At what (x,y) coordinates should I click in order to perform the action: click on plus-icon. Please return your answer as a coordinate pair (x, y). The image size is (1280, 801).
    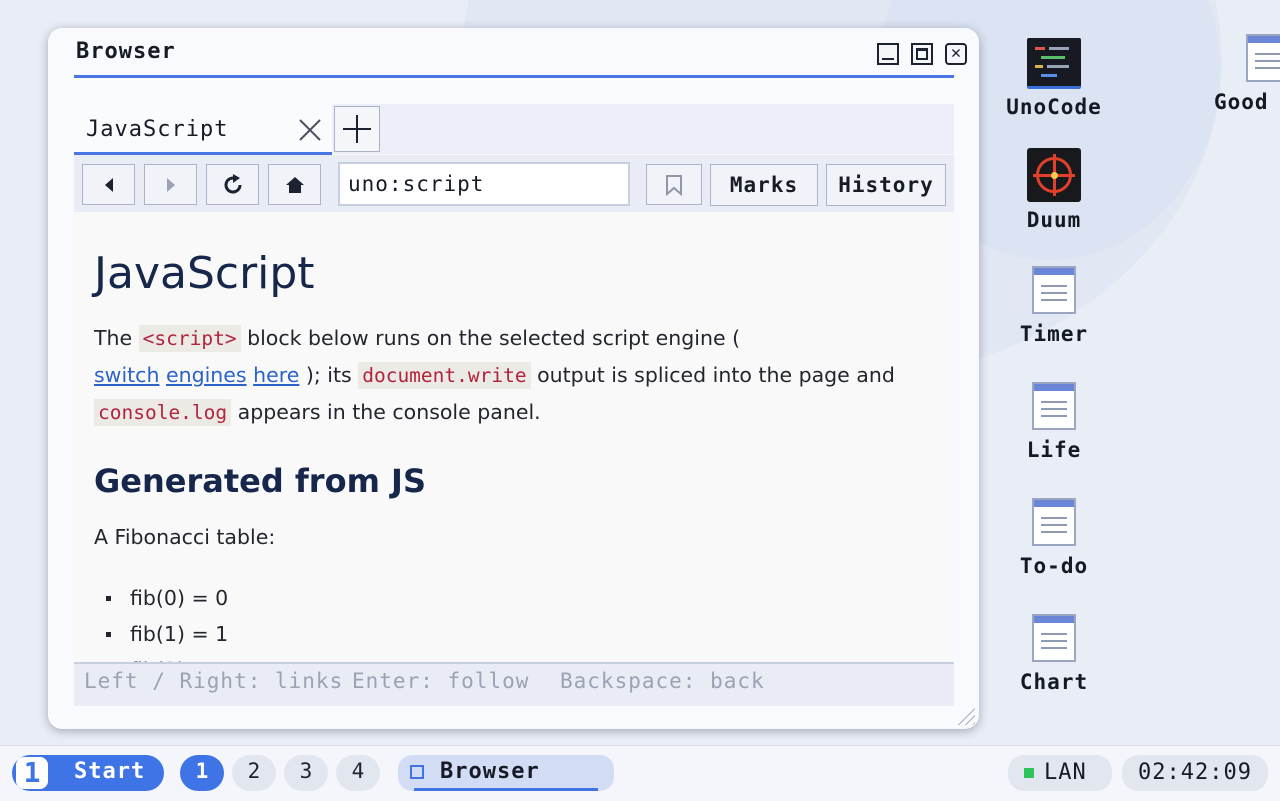
    Looking at the image, I should click on (357, 129).